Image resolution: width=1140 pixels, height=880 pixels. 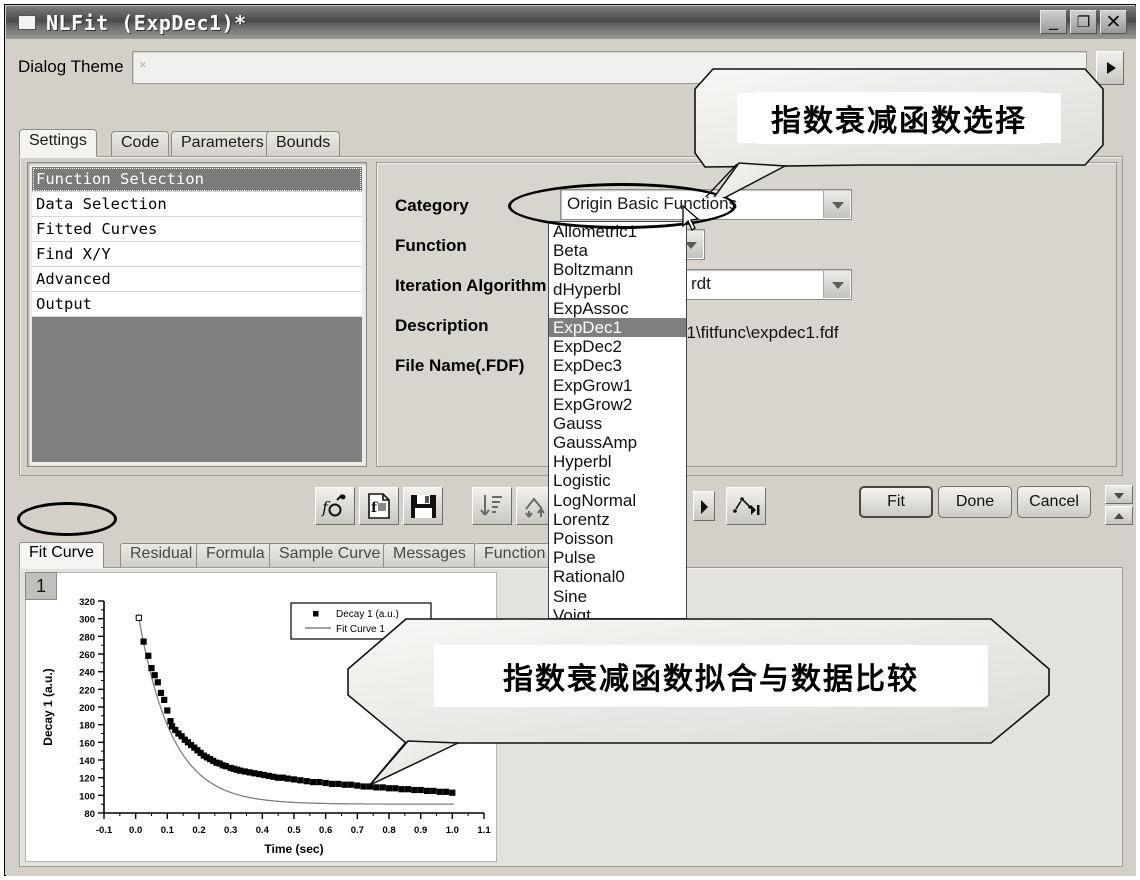 I want to click on maximize-icon: ❐, so click(x=1083, y=21).